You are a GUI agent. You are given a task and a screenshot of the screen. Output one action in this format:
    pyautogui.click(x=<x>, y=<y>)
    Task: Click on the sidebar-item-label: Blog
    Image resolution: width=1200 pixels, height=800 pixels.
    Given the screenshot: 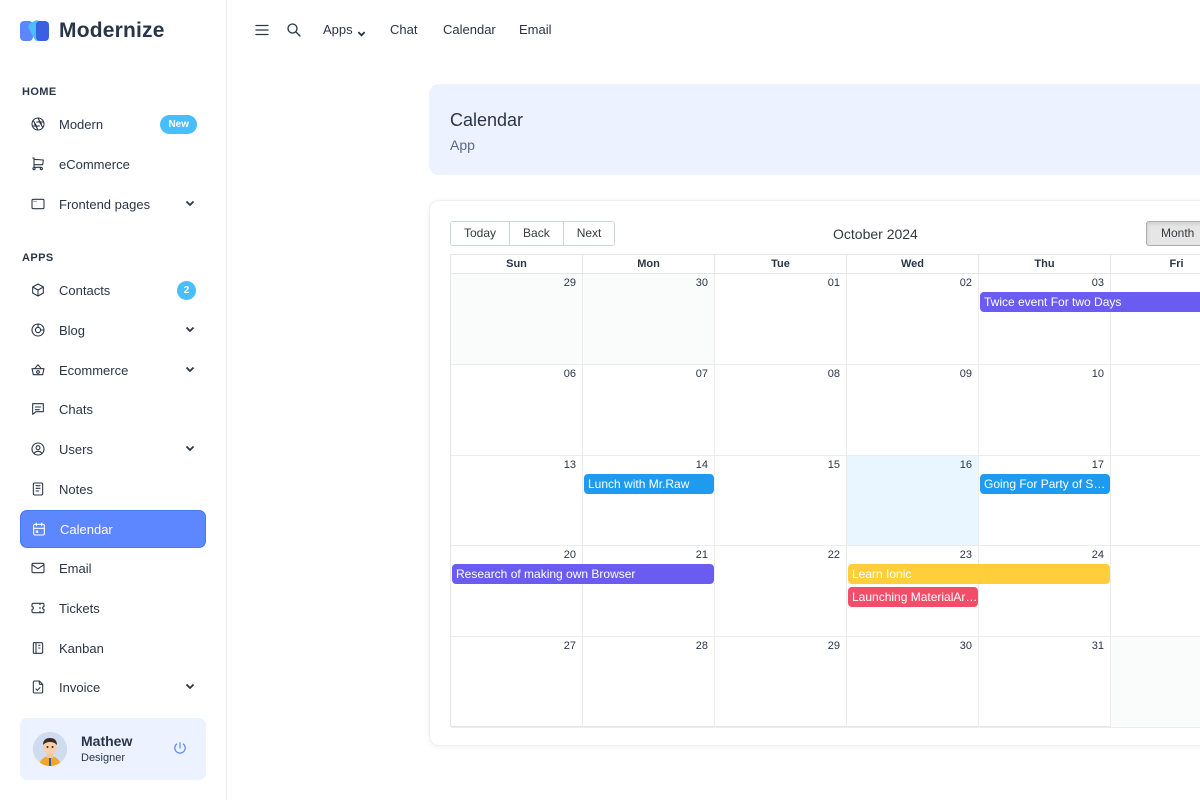 What is the action you would take?
    pyautogui.click(x=72, y=330)
    